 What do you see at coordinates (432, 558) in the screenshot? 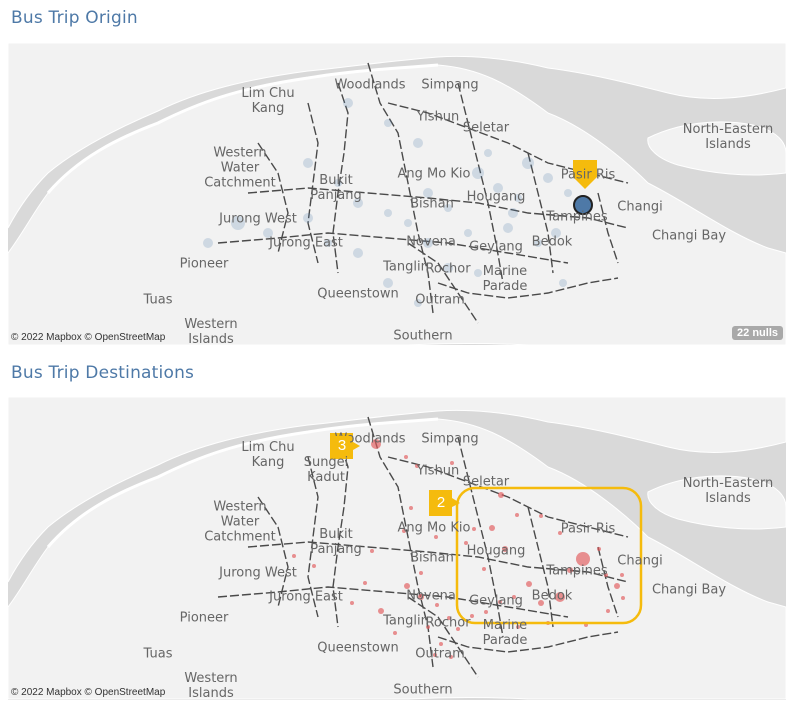
I see `place-label-bishan: Bishan` at bounding box center [432, 558].